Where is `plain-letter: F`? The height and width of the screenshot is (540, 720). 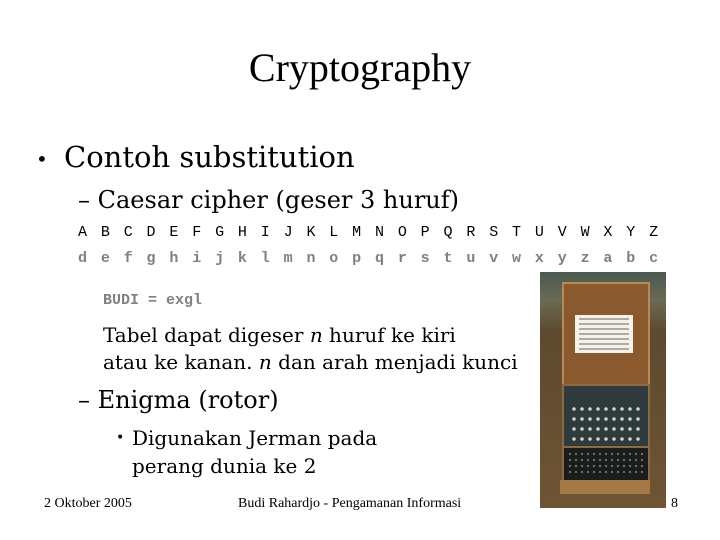 plain-letter: F is located at coordinates (197, 232).